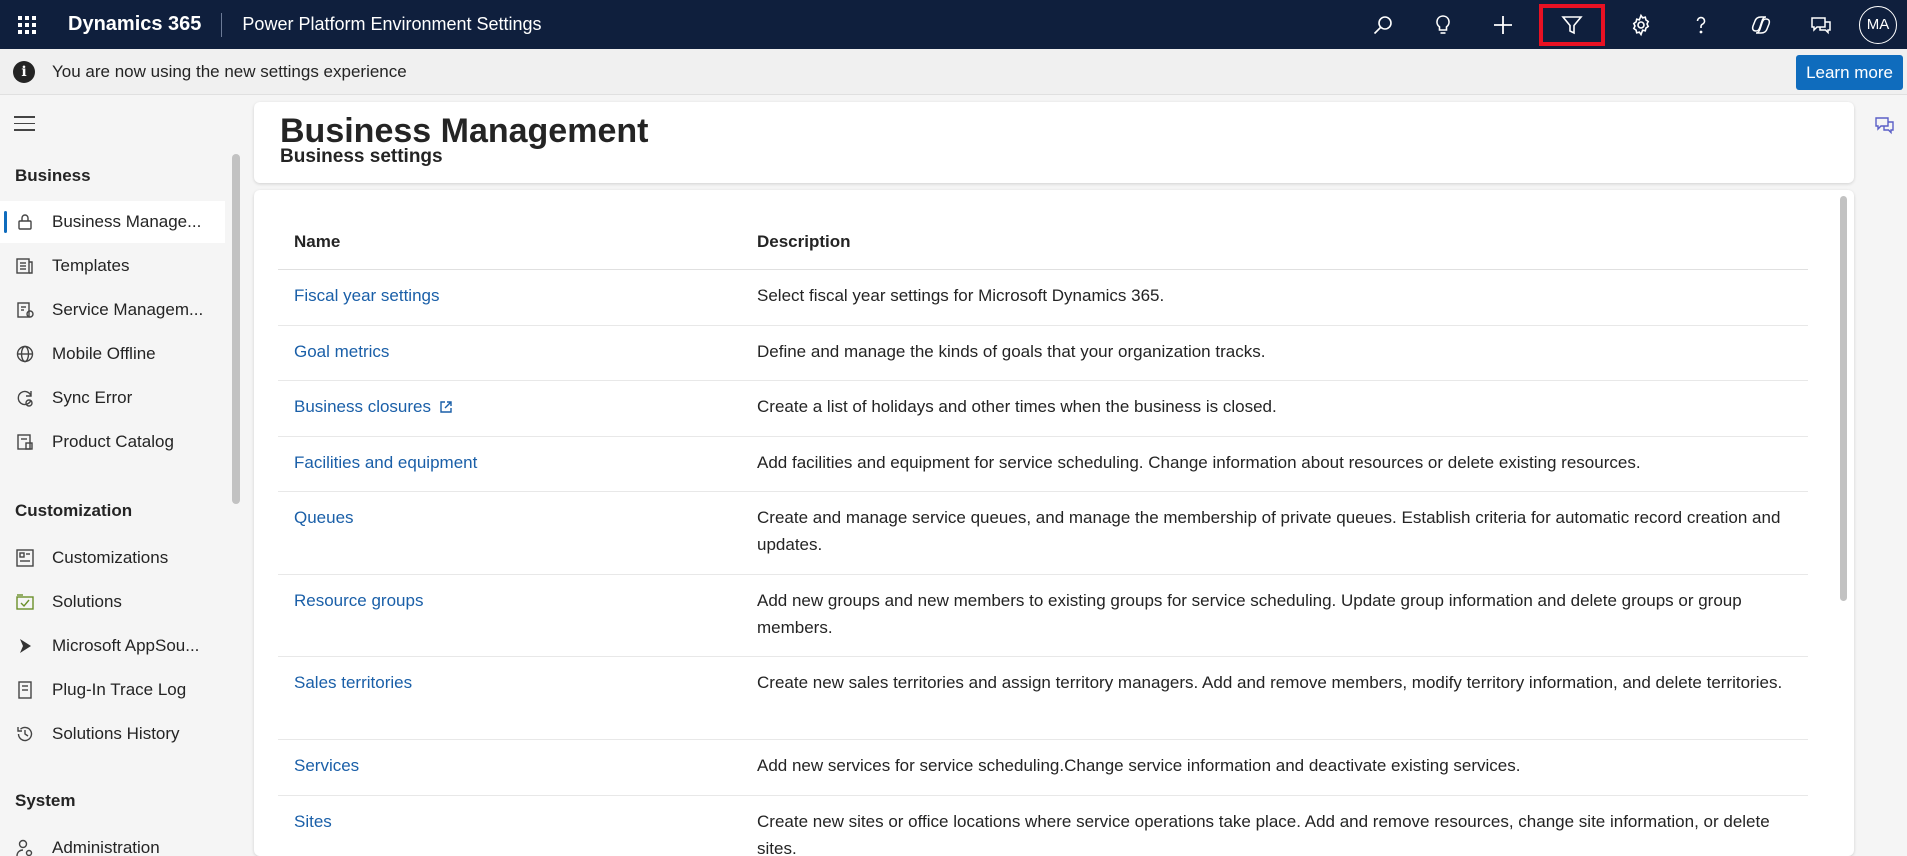 The height and width of the screenshot is (856, 1907). I want to click on setting-link-label: Sites, so click(313, 821).